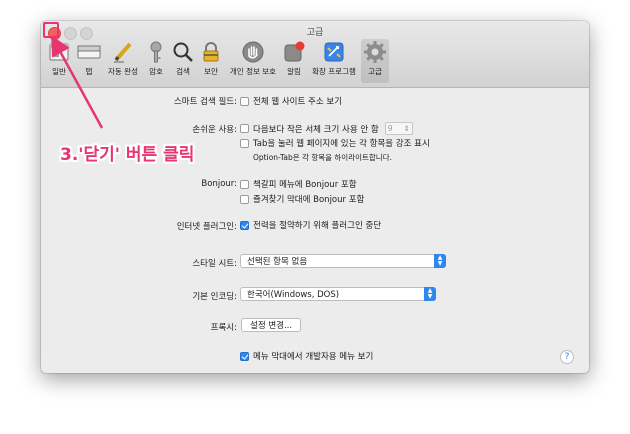 This screenshot has width=630, height=434. I want to click on annotation-arrow-icon, so click(77, 82).